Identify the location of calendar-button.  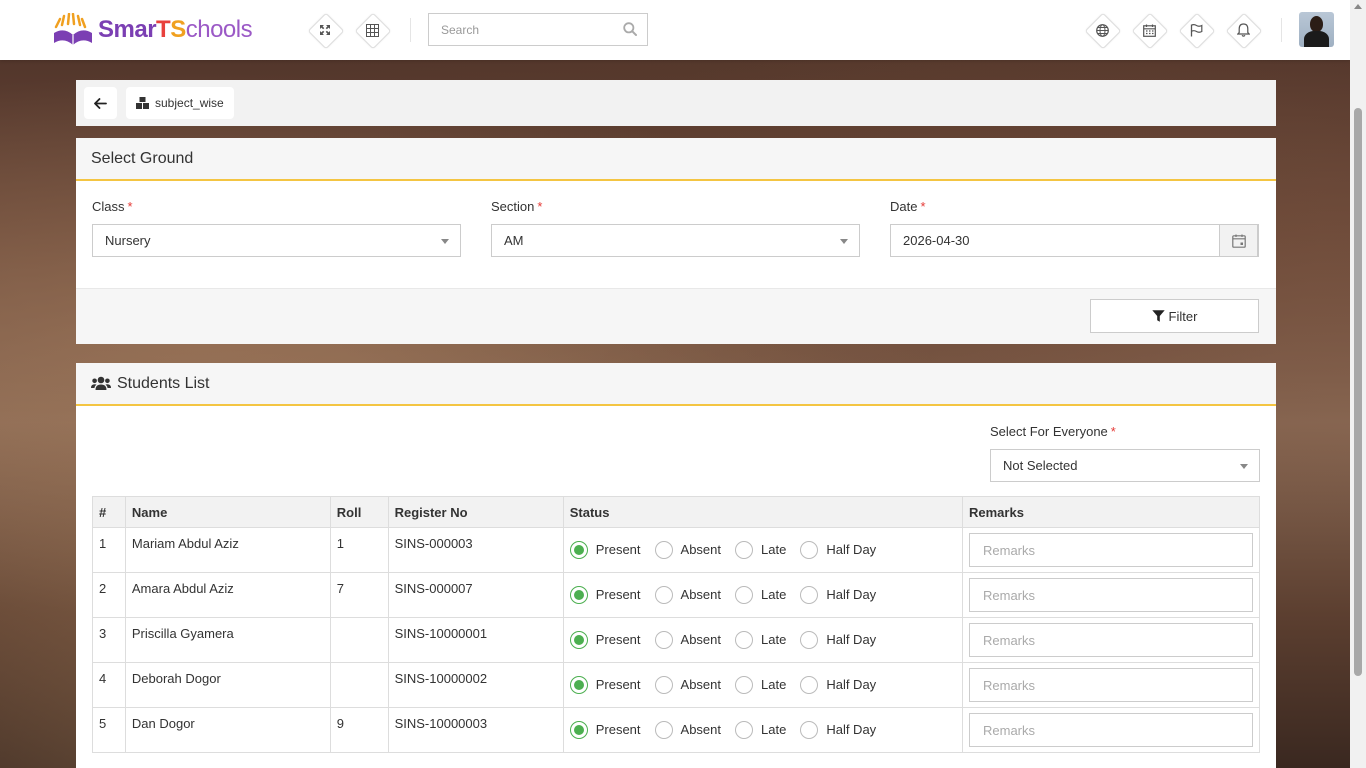
(1149, 30).